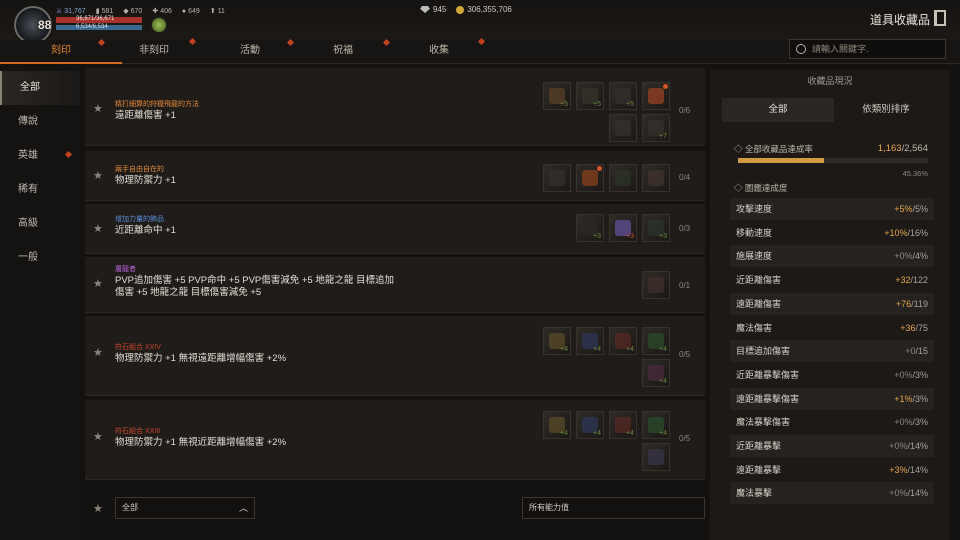  I want to click on sidebar-item-legend: 傳說, so click(40, 122).